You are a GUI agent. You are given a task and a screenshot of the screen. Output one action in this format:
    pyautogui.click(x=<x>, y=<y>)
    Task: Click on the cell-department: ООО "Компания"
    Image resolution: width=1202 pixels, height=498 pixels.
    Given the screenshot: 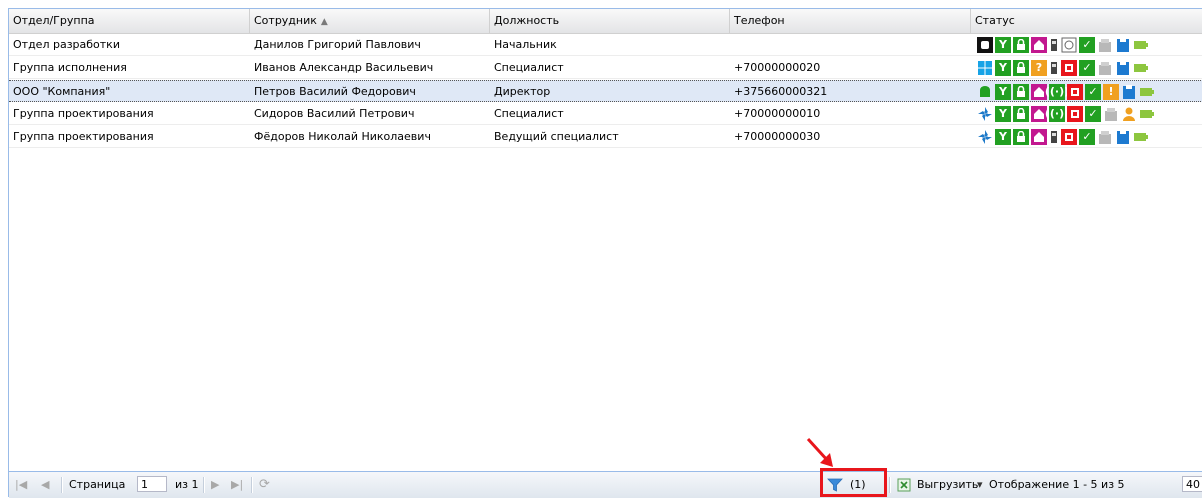 What is the action you would take?
    pyautogui.click(x=62, y=91)
    